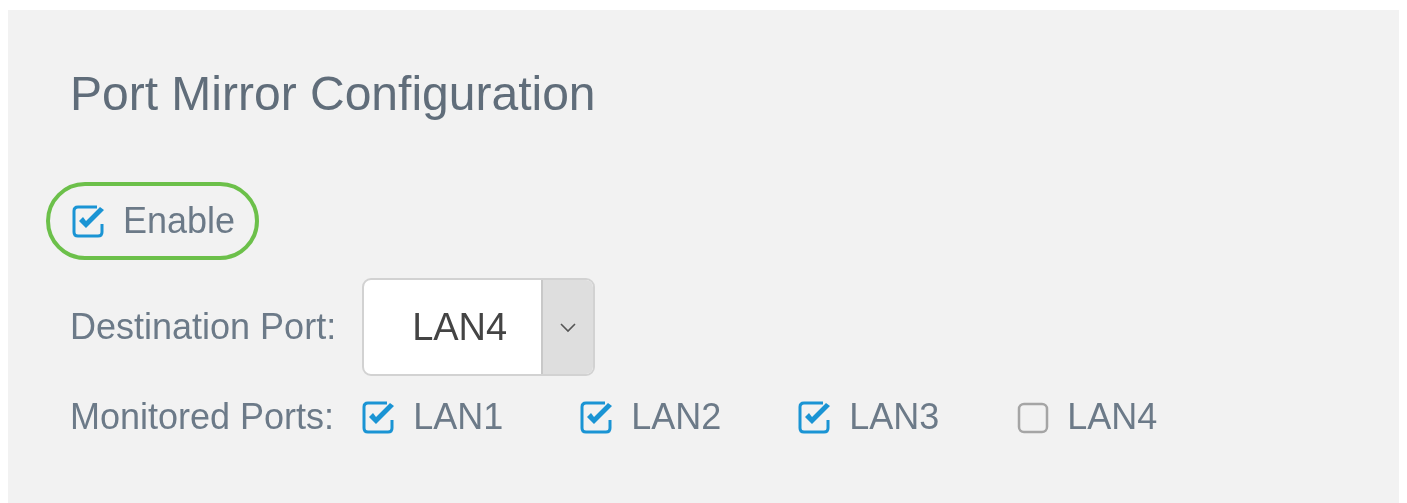 The height and width of the screenshot is (503, 1407). Describe the element at coordinates (568, 327) in the screenshot. I see `chevron-down-icon` at that location.